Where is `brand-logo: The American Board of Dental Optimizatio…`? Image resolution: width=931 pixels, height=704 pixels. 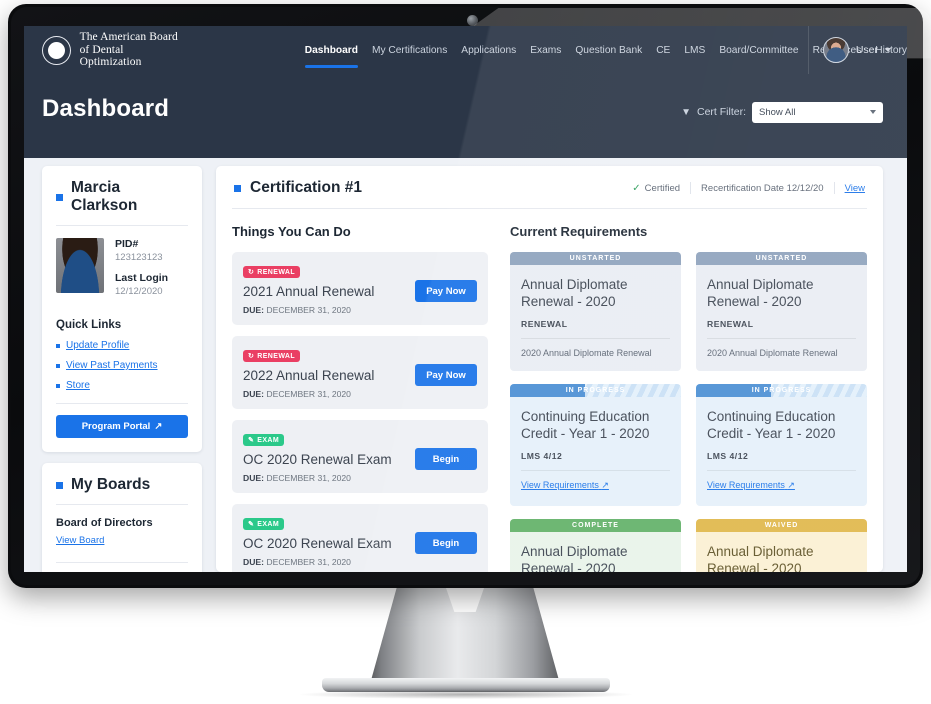
brand-logo: The American Board of Dental Optimizatio… is located at coordinates (114, 50).